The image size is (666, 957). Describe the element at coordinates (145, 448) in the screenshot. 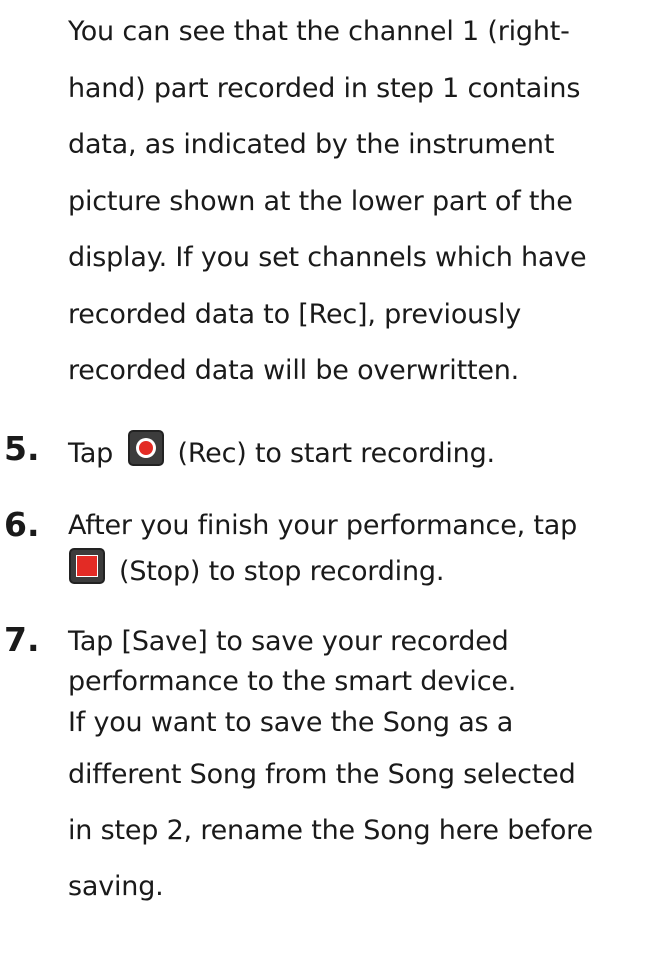

I see `rec-icon` at that location.